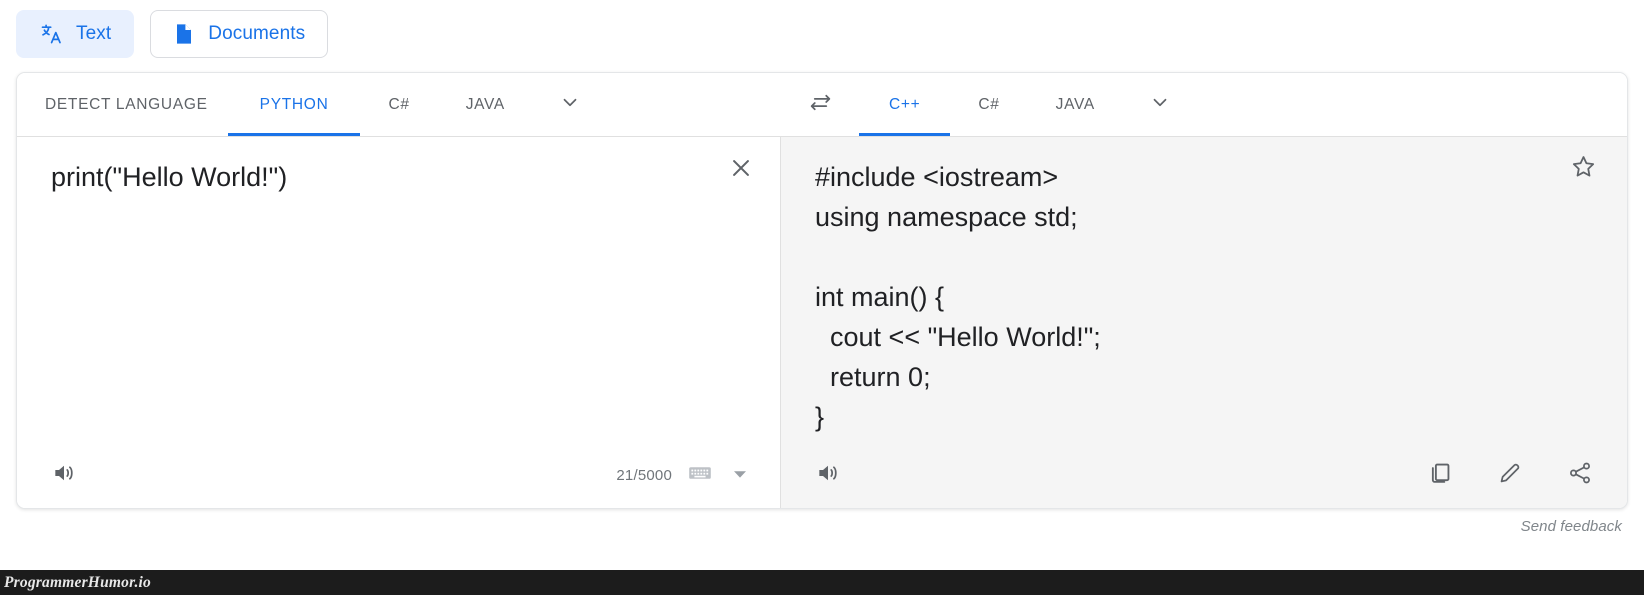 Image resolution: width=1644 pixels, height=595 pixels. I want to click on watermark-bar: ProgrammerHumor.io, so click(822, 582).